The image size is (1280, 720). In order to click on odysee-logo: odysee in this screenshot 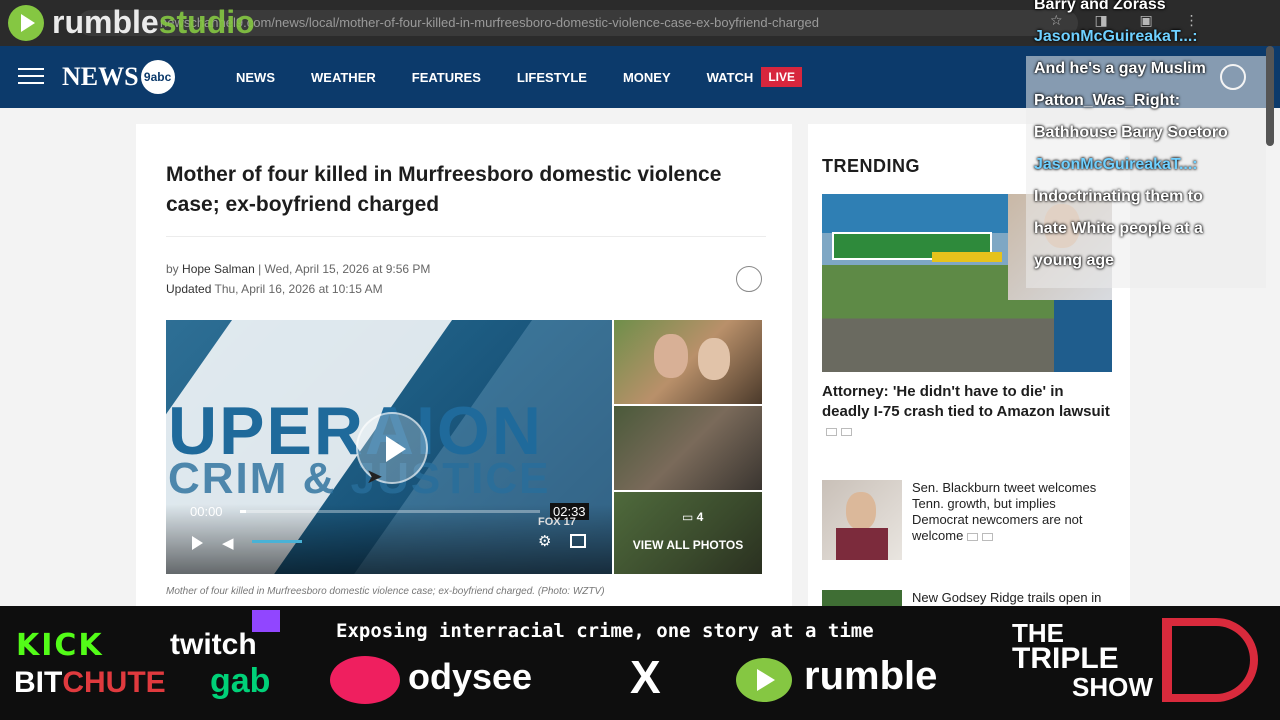, I will do `click(470, 676)`.